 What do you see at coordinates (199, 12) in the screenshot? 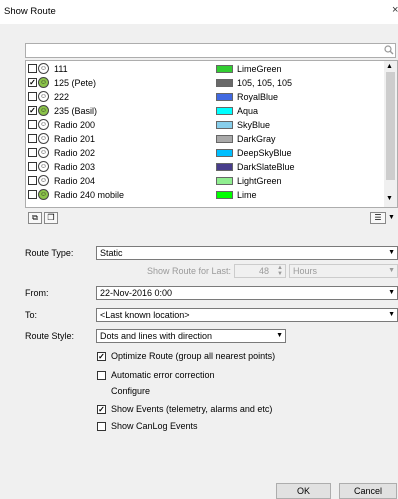
I see `title-bar` at bounding box center [199, 12].